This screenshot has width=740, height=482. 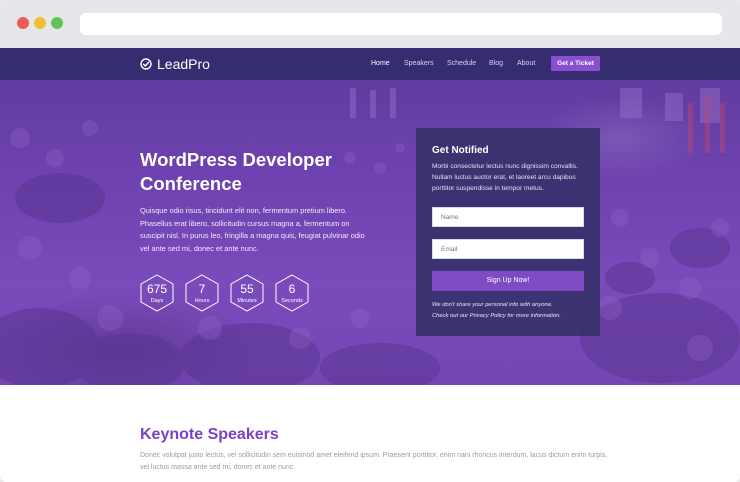 I want to click on countdown-hours: 7 Hours, so click(x=202, y=293).